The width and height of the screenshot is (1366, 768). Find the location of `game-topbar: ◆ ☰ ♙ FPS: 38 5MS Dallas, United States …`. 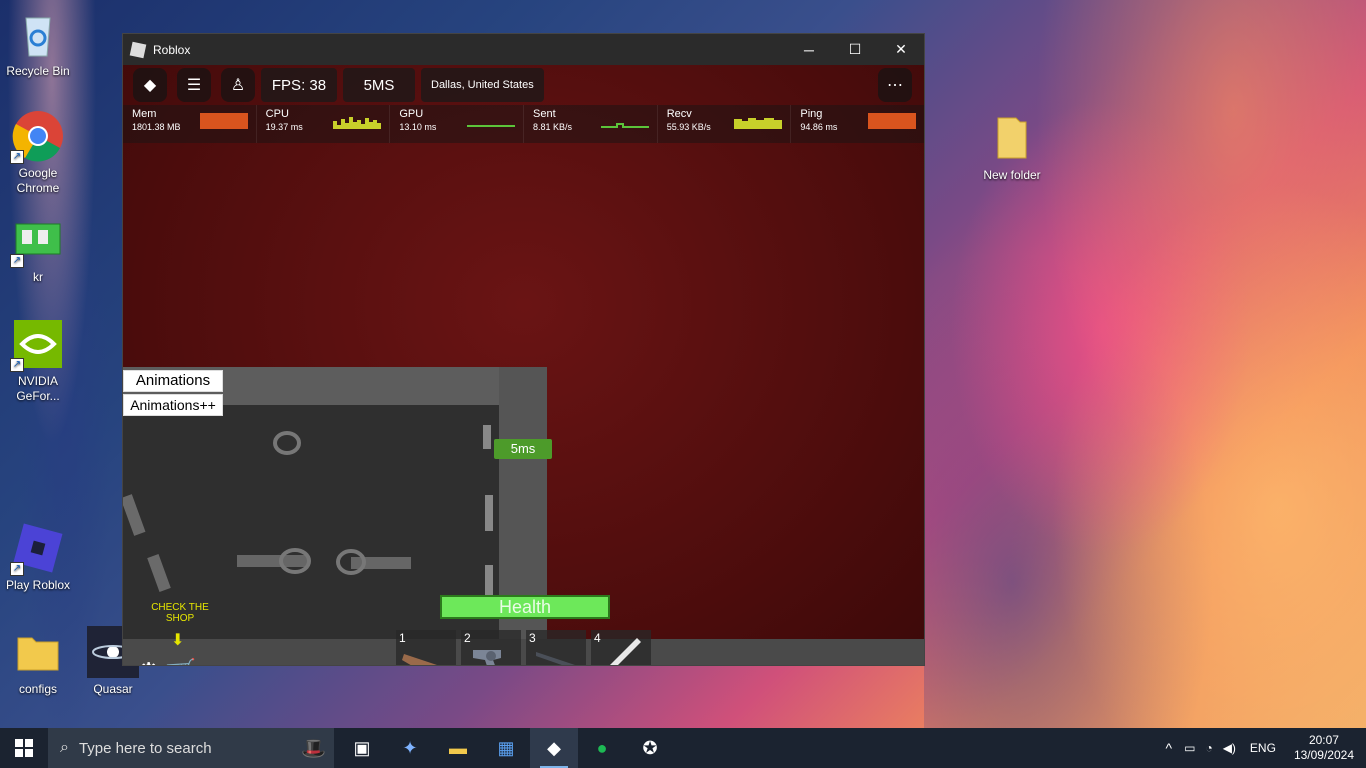

game-topbar: ◆ ☰ ♙ FPS: 38 5MS Dallas, United States … is located at coordinates (523, 85).